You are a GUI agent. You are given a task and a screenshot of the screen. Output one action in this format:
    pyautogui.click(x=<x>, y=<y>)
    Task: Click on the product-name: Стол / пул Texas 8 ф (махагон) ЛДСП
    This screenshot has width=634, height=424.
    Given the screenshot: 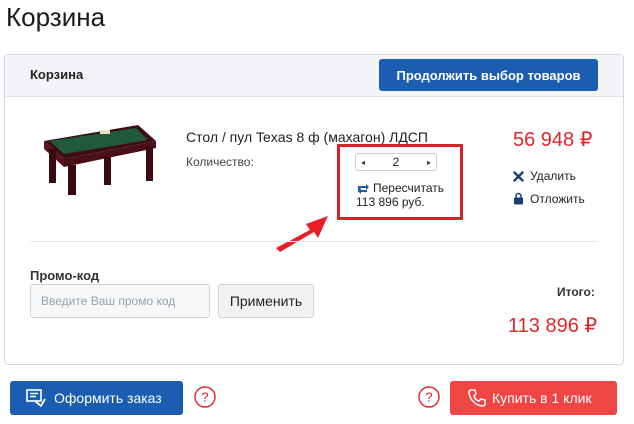 What is the action you would take?
    pyautogui.click(x=307, y=137)
    